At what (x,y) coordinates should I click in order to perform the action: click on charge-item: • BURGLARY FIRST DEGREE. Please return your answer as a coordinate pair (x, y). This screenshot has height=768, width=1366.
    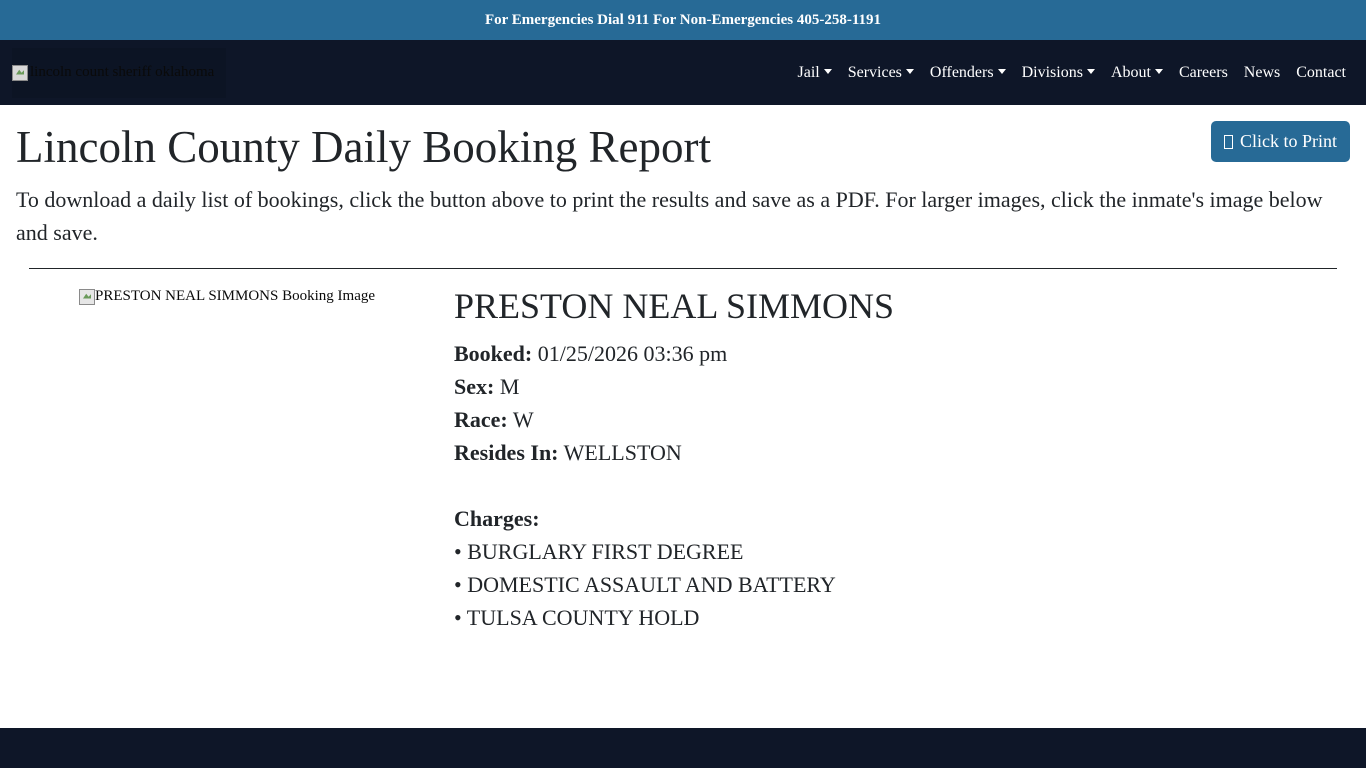
    Looking at the image, I should click on (599, 551).